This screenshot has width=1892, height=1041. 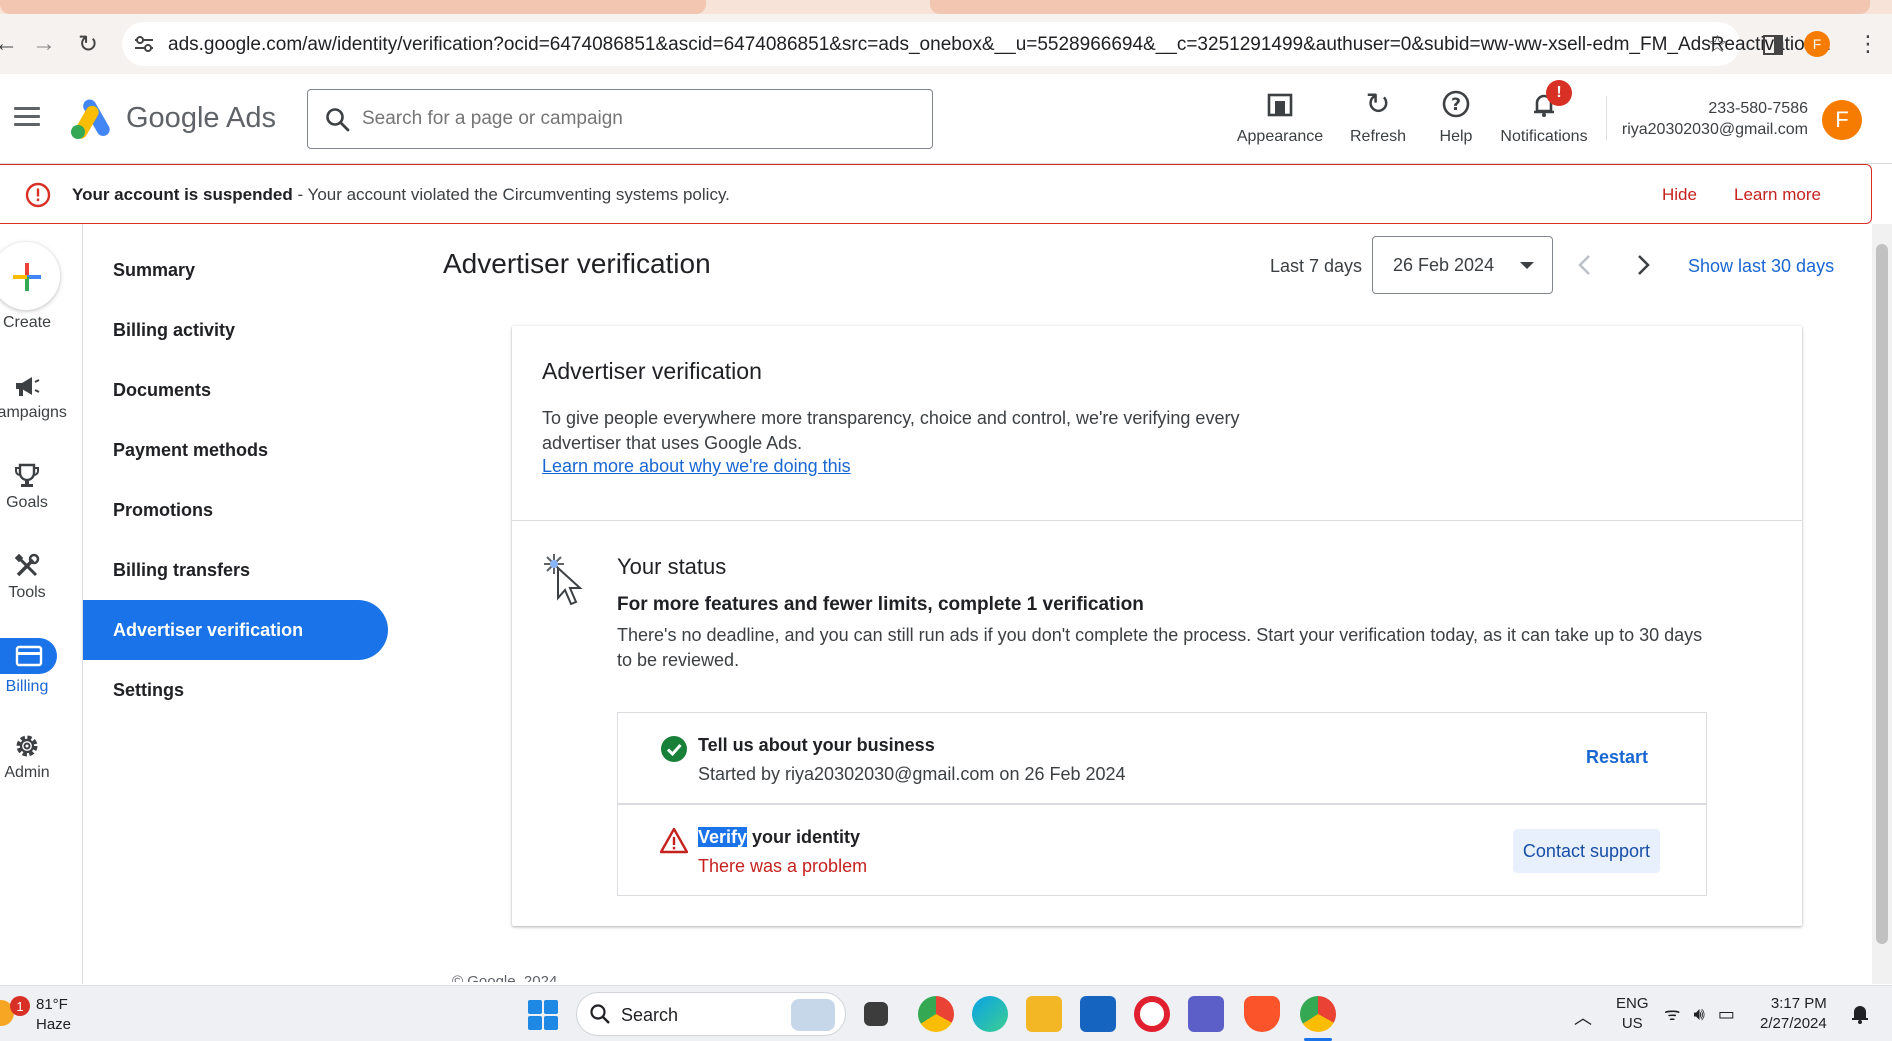 I want to click on system-clock: 3:17 PM 2/27/2024, so click(x=1793, y=1014).